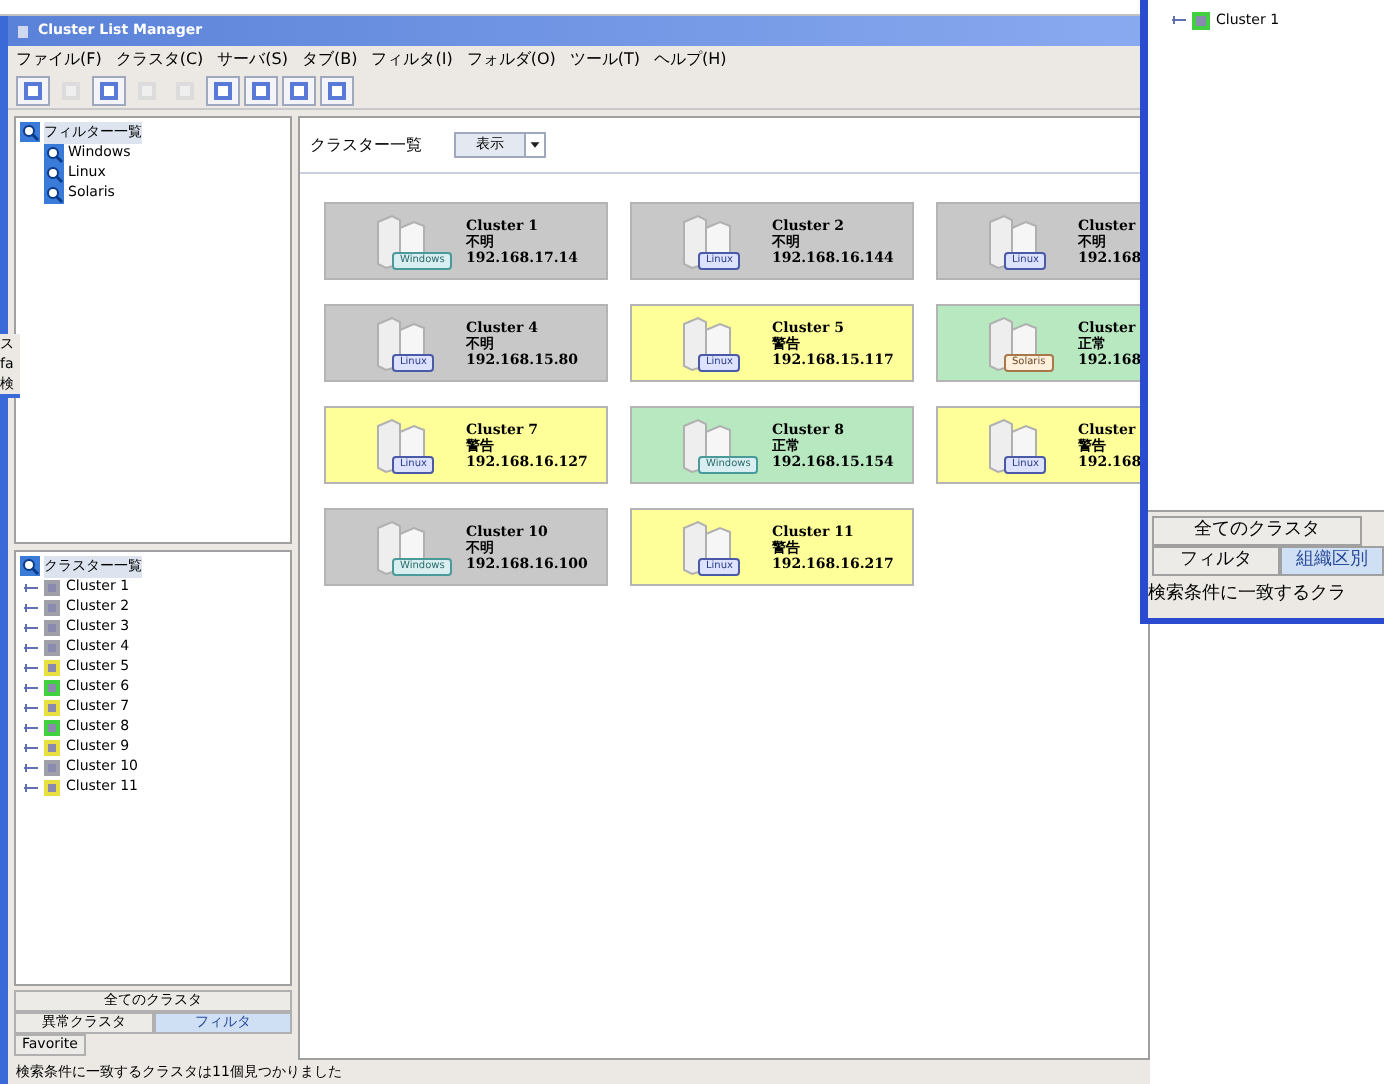 The width and height of the screenshot is (1384, 1084). Describe the element at coordinates (23, 31) in the screenshot. I see `app-icon` at that location.